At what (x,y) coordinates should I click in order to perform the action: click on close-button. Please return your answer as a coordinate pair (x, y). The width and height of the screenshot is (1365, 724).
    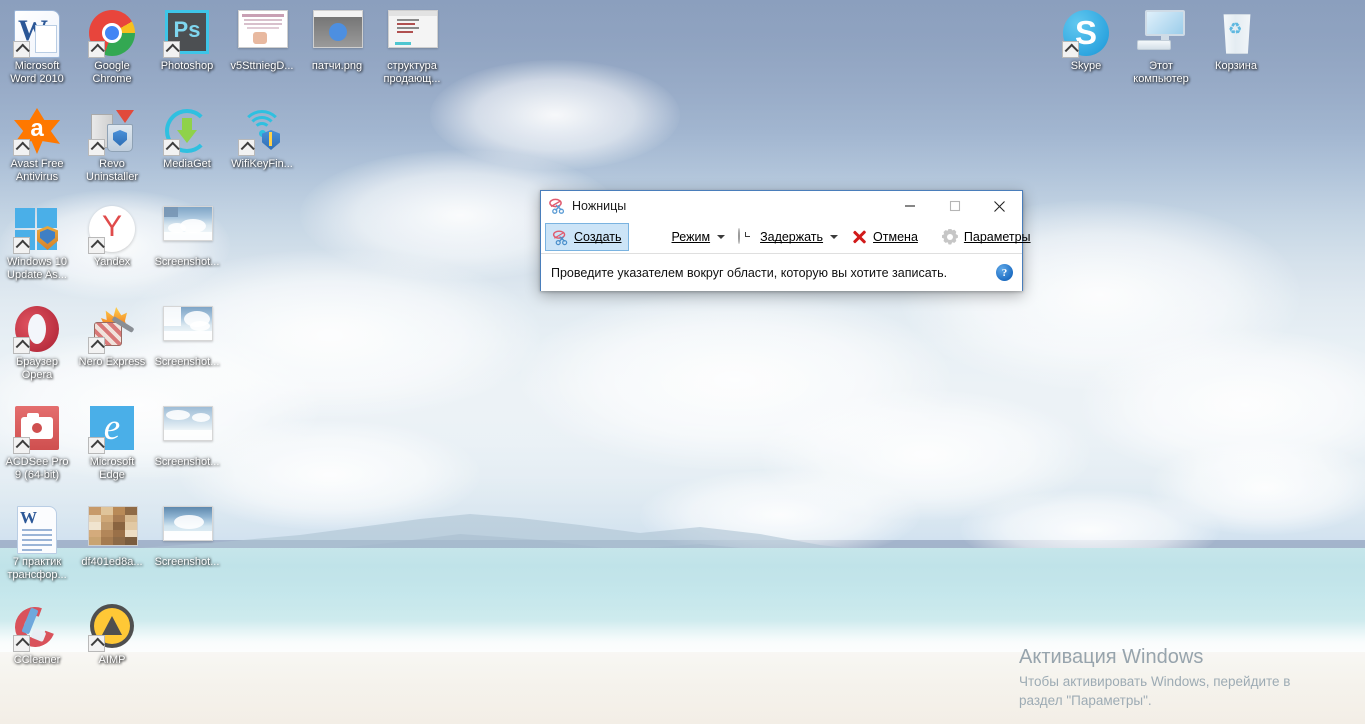
    Looking at the image, I should click on (999, 206).